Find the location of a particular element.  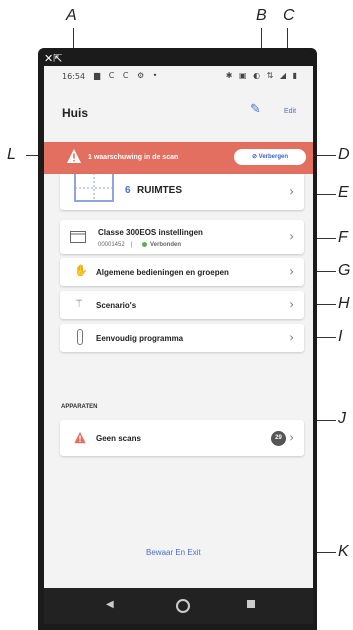

no-scans-card: Geen scans 29 › is located at coordinates (182, 438).